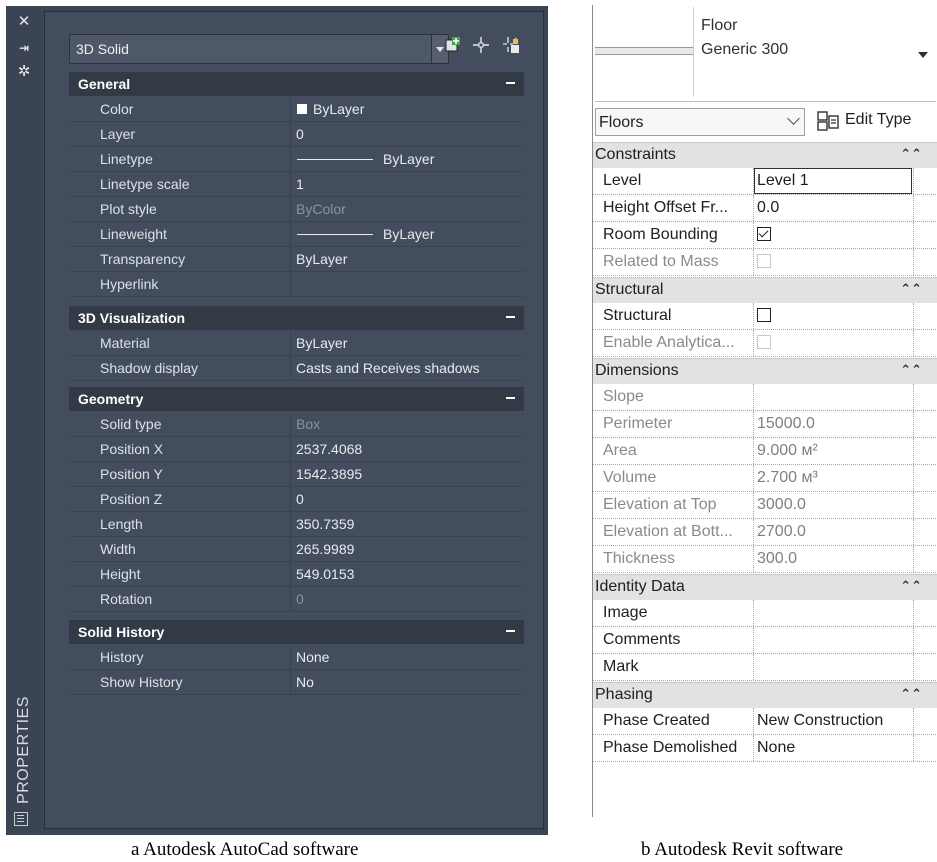  I want to click on property-row: Layer 0, so click(296, 134).